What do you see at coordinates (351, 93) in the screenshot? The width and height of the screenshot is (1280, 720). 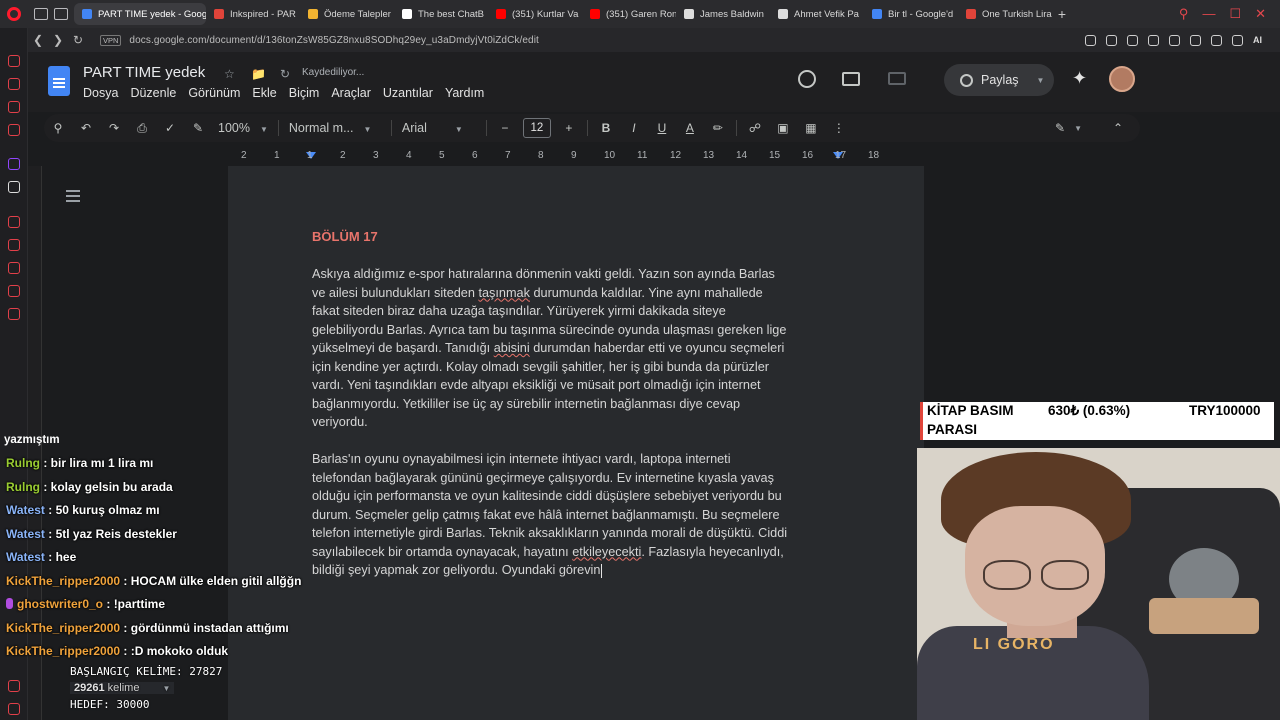 I see `menu-item-5: Araçlar` at bounding box center [351, 93].